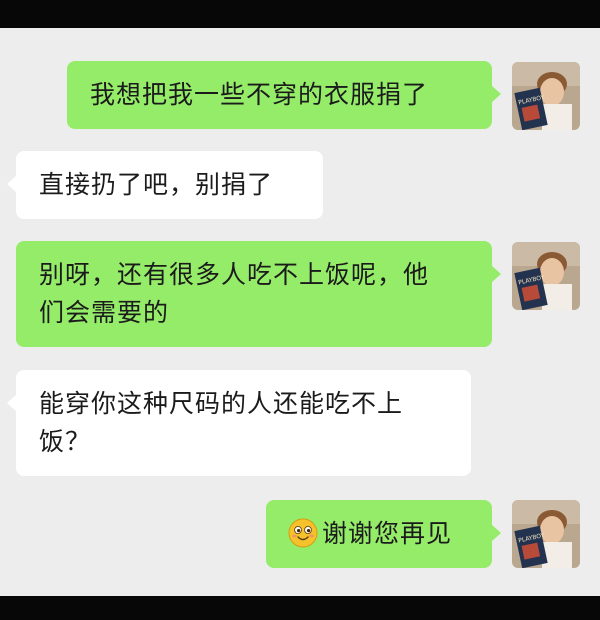  Describe the element at coordinates (300, 608) in the screenshot. I see `bottom-black-bar` at that location.